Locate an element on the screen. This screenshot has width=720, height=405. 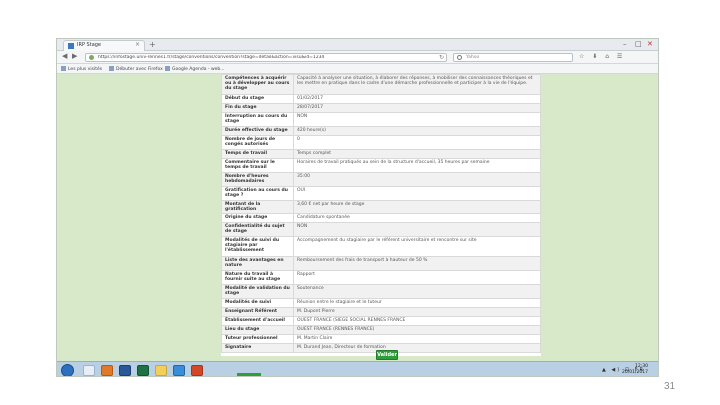
bookmark-item: Débuter avec Firefox is located at coordinates (136, 69).